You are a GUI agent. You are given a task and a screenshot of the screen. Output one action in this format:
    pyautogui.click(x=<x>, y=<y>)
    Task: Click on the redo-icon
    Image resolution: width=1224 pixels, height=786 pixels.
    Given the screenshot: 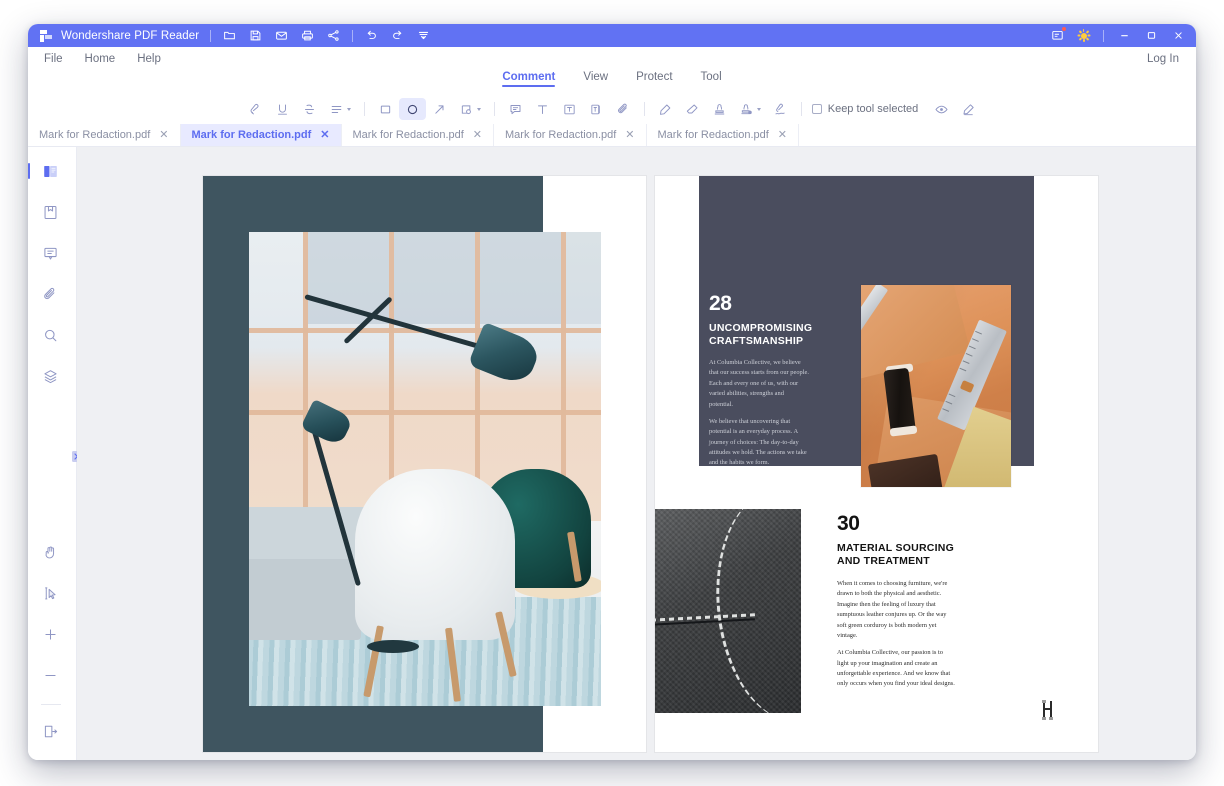 What is the action you would take?
    pyautogui.click(x=397, y=35)
    